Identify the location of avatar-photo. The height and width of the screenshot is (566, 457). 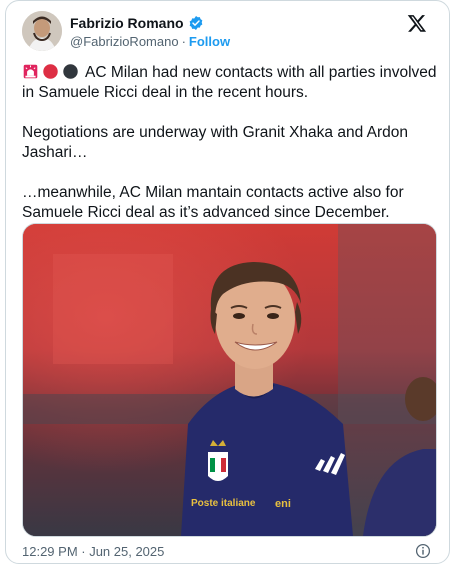
(42, 31).